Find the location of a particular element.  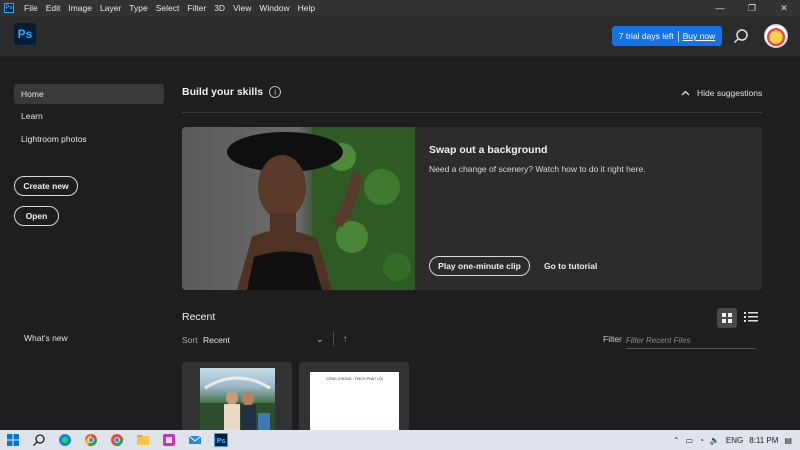

menu-image: Image is located at coordinates (80, 8).